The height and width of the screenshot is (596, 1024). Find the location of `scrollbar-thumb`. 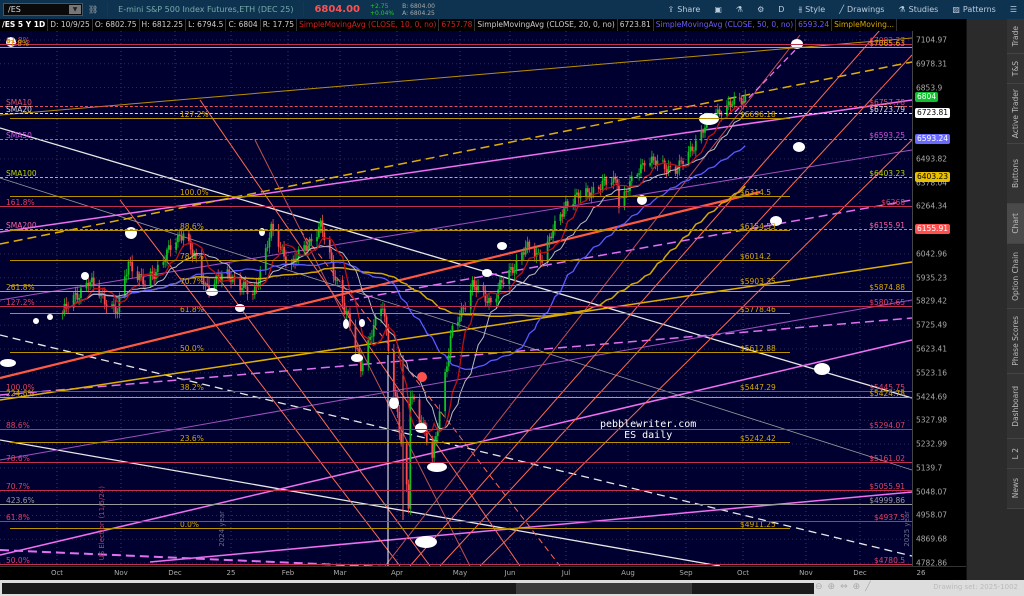

scrollbar-thumb is located at coordinates (604, 588).